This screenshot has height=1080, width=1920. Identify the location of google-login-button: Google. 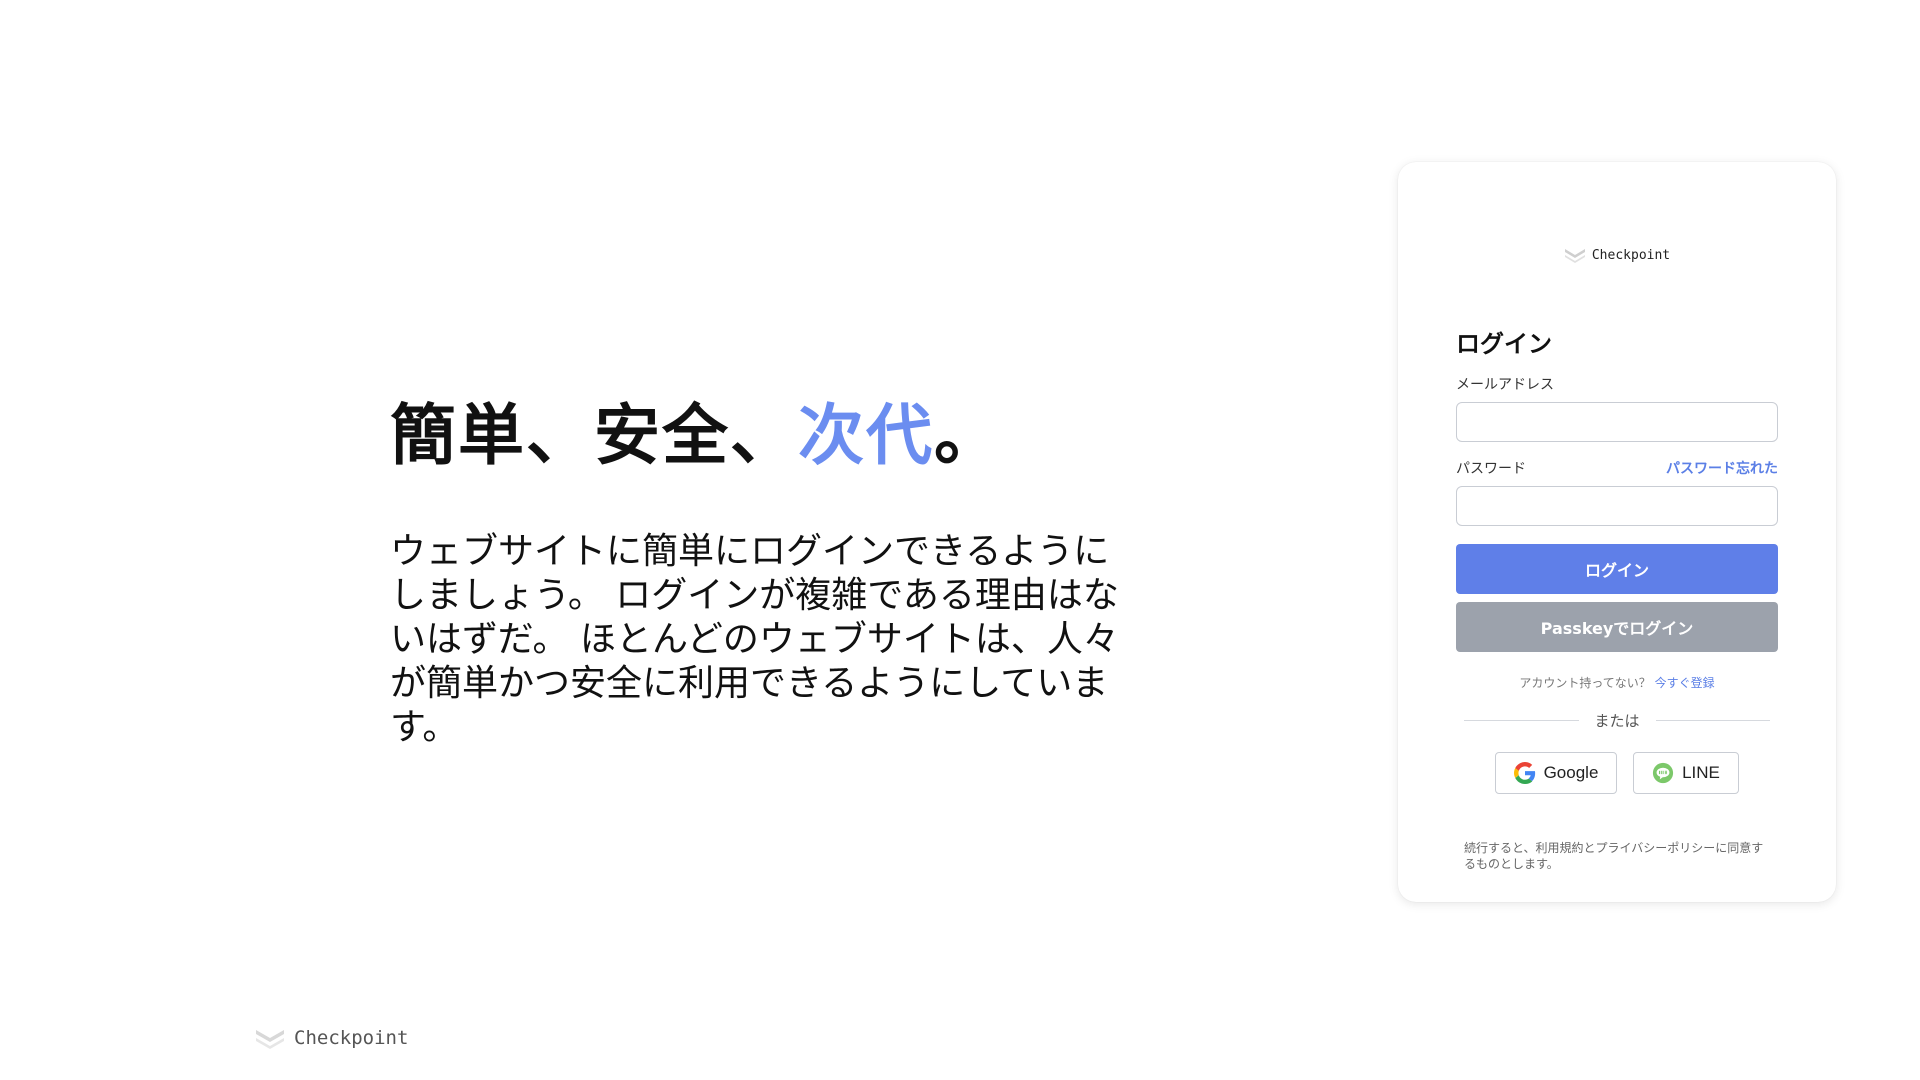
(1556, 773).